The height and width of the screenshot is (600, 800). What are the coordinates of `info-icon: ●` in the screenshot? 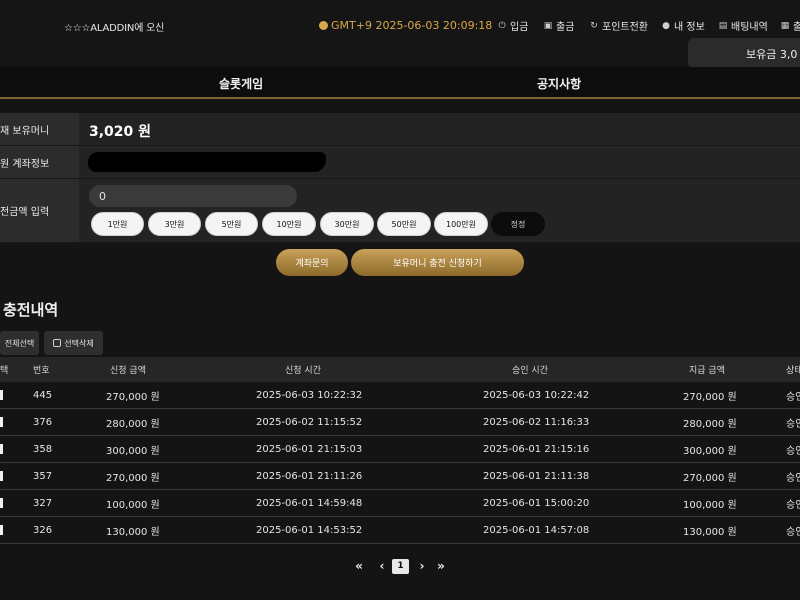 It's located at (666, 25).